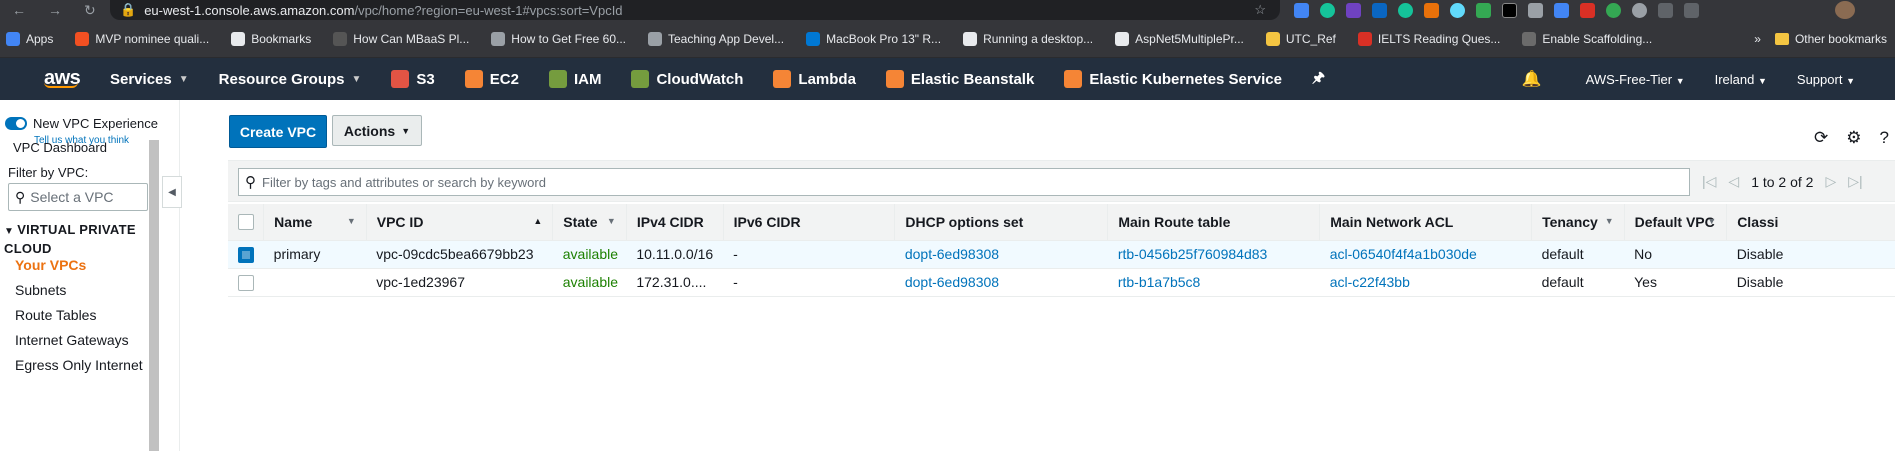 The height and width of the screenshot is (451, 1895). Describe the element at coordinates (827, 79) in the screenshot. I see `nav-item-label: Lambda` at that location.